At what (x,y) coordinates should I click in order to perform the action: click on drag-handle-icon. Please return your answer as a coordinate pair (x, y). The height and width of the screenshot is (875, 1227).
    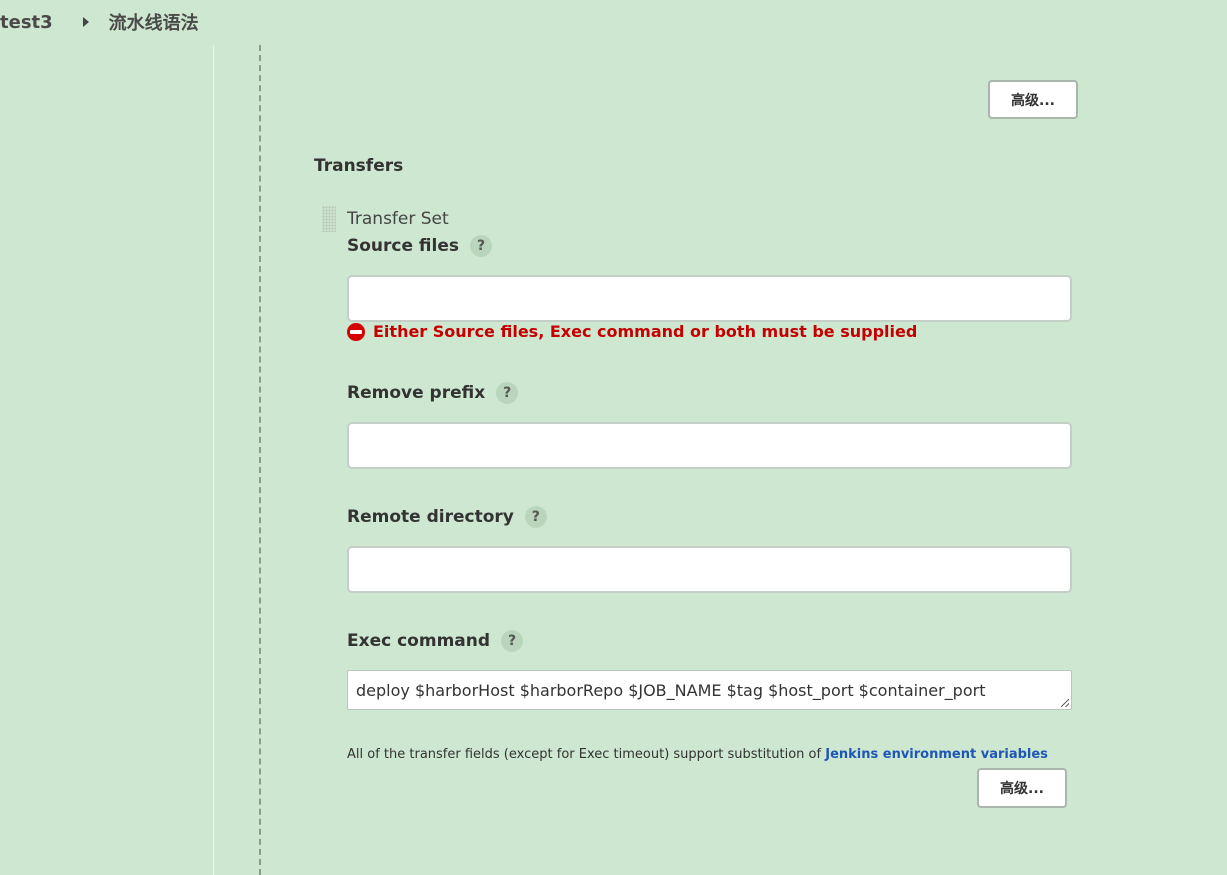
    Looking at the image, I should click on (329, 219).